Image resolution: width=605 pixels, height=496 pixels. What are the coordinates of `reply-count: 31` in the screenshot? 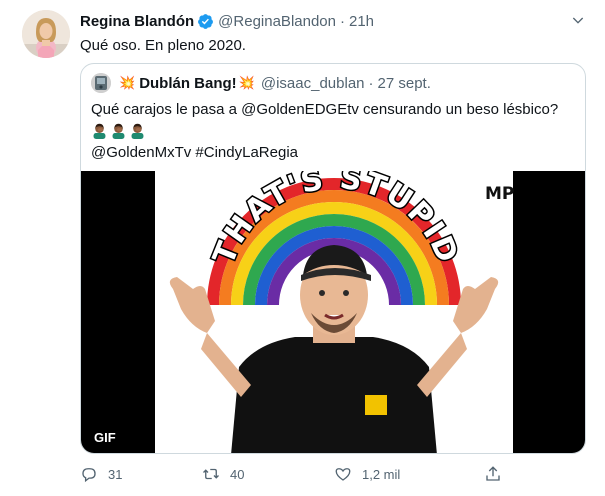 It's located at (115, 474).